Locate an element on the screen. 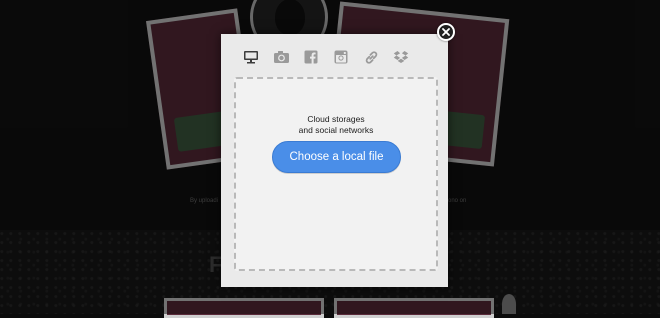 The height and width of the screenshot is (318, 660). tab-link is located at coordinates (371, 57).